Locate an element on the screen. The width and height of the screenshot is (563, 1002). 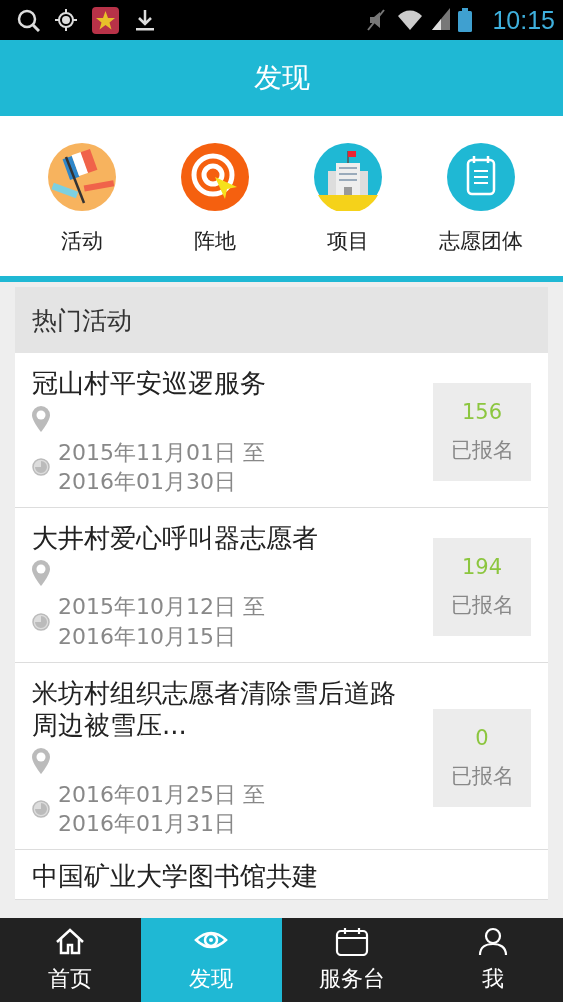
activity-title: 冠山村平安巡逻服务 is located at coordinates (149, 383).